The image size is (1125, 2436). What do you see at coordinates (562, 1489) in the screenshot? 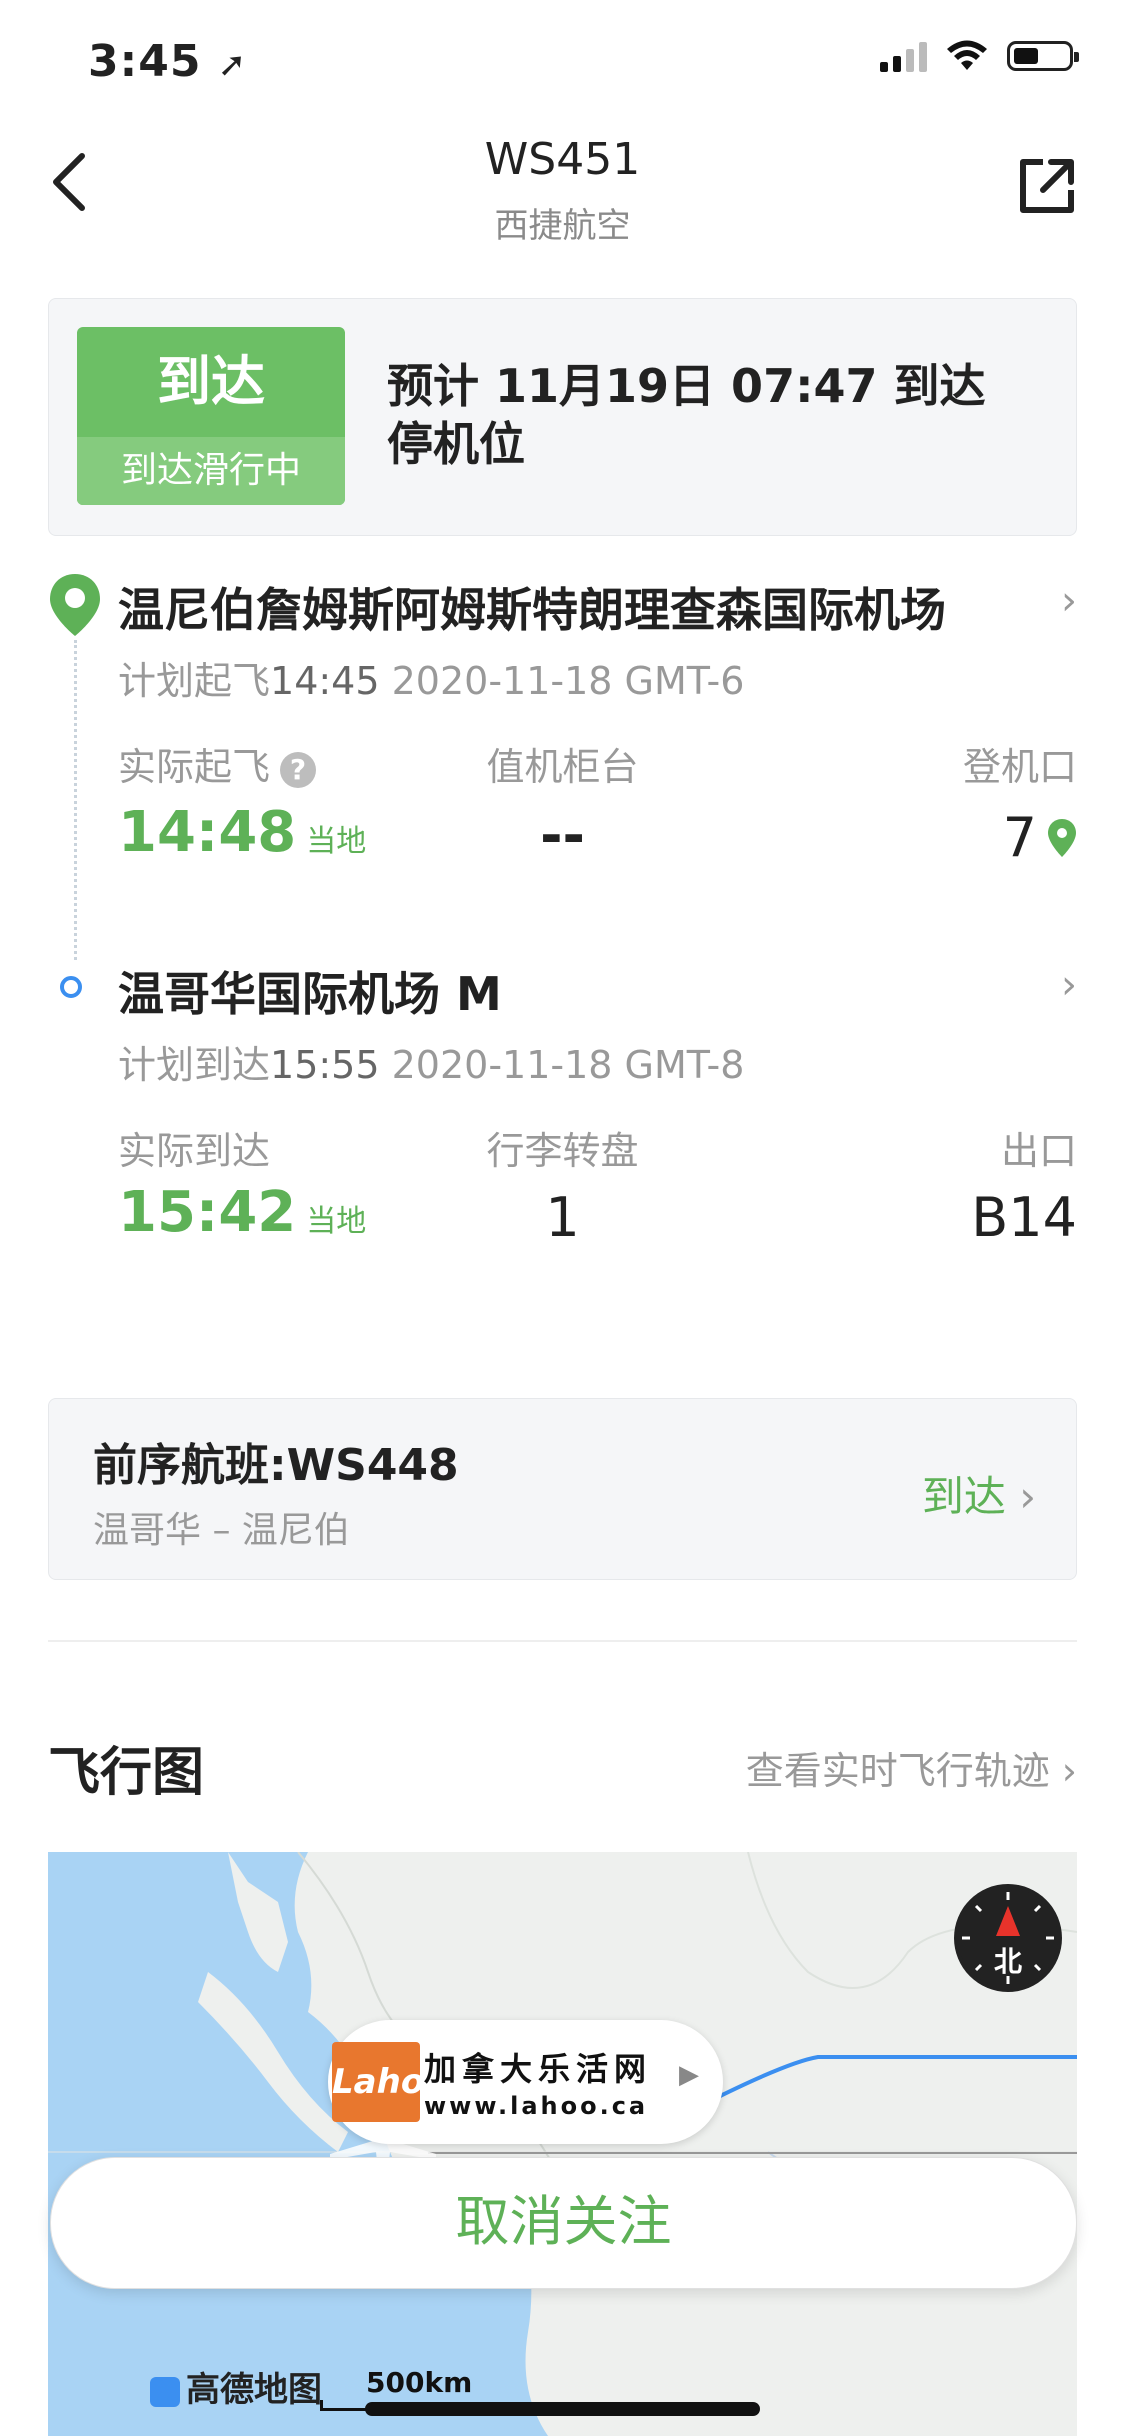
I see `previous-flight-card: 前序航班:WS448 温哥华 – 温尼伯 到达 ›` at bounding box center [562, 1489].